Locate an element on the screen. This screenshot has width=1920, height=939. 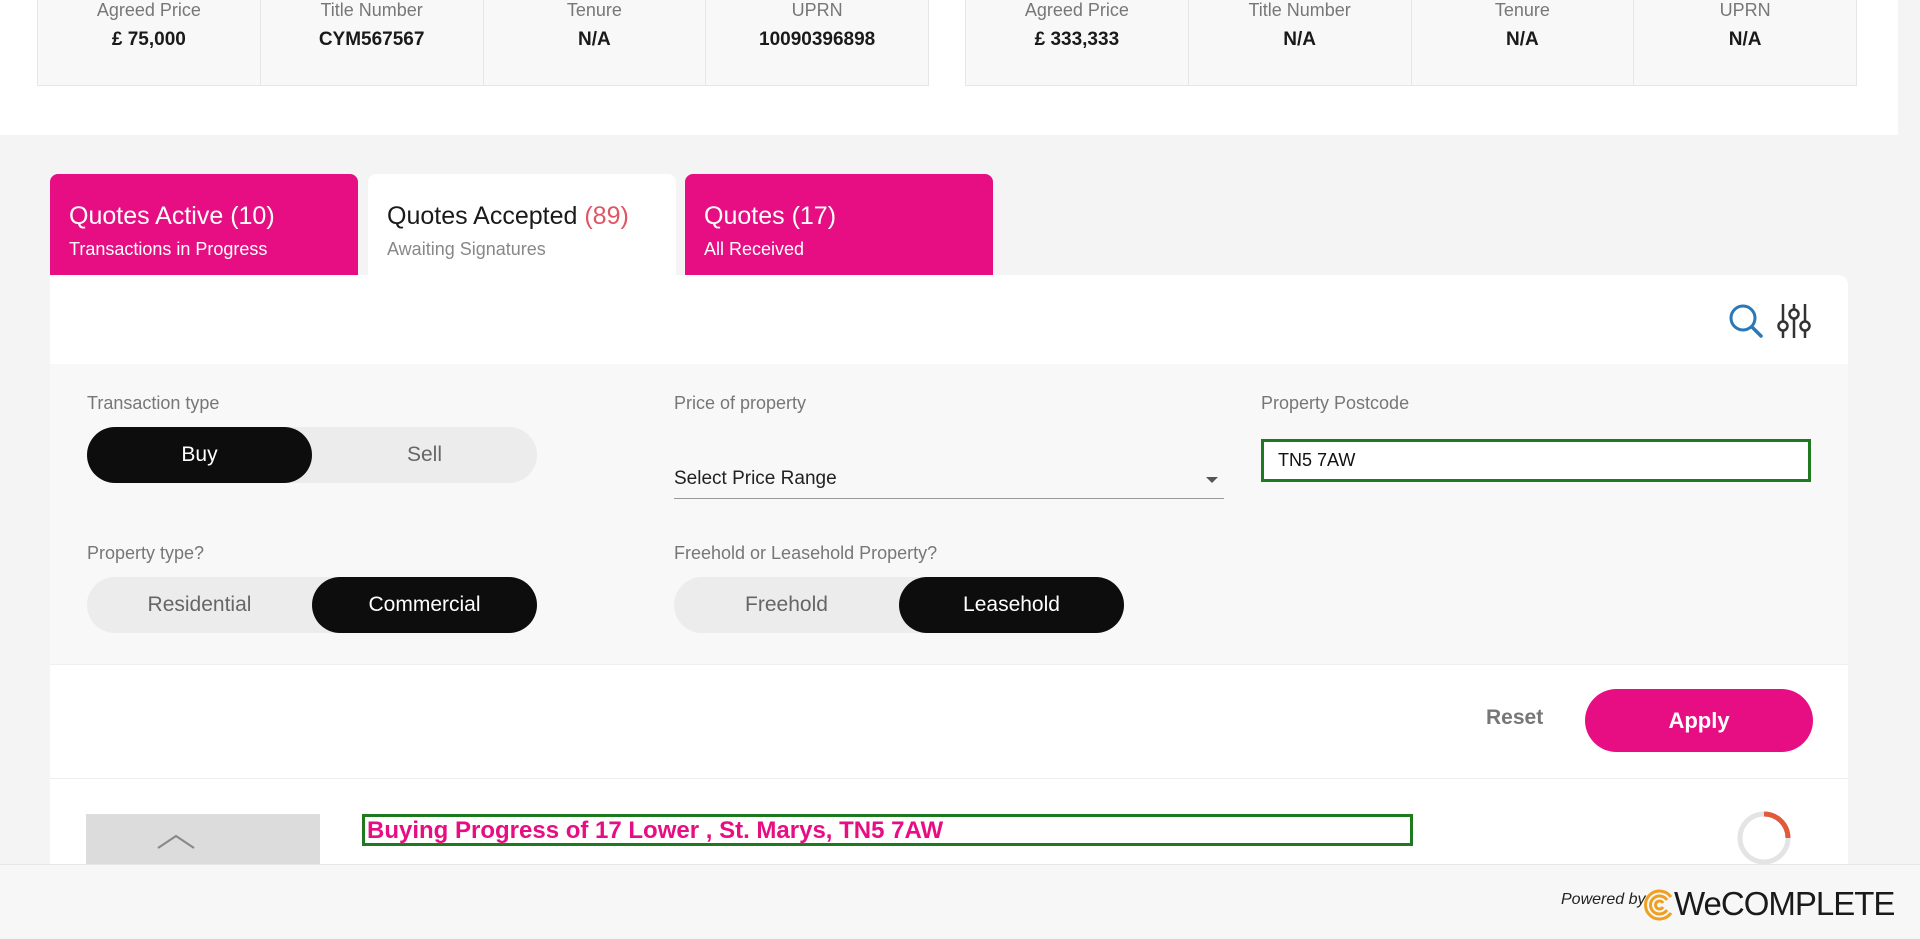
property-type-toggle: Residential Commercial is located at coordinates (312, 605).